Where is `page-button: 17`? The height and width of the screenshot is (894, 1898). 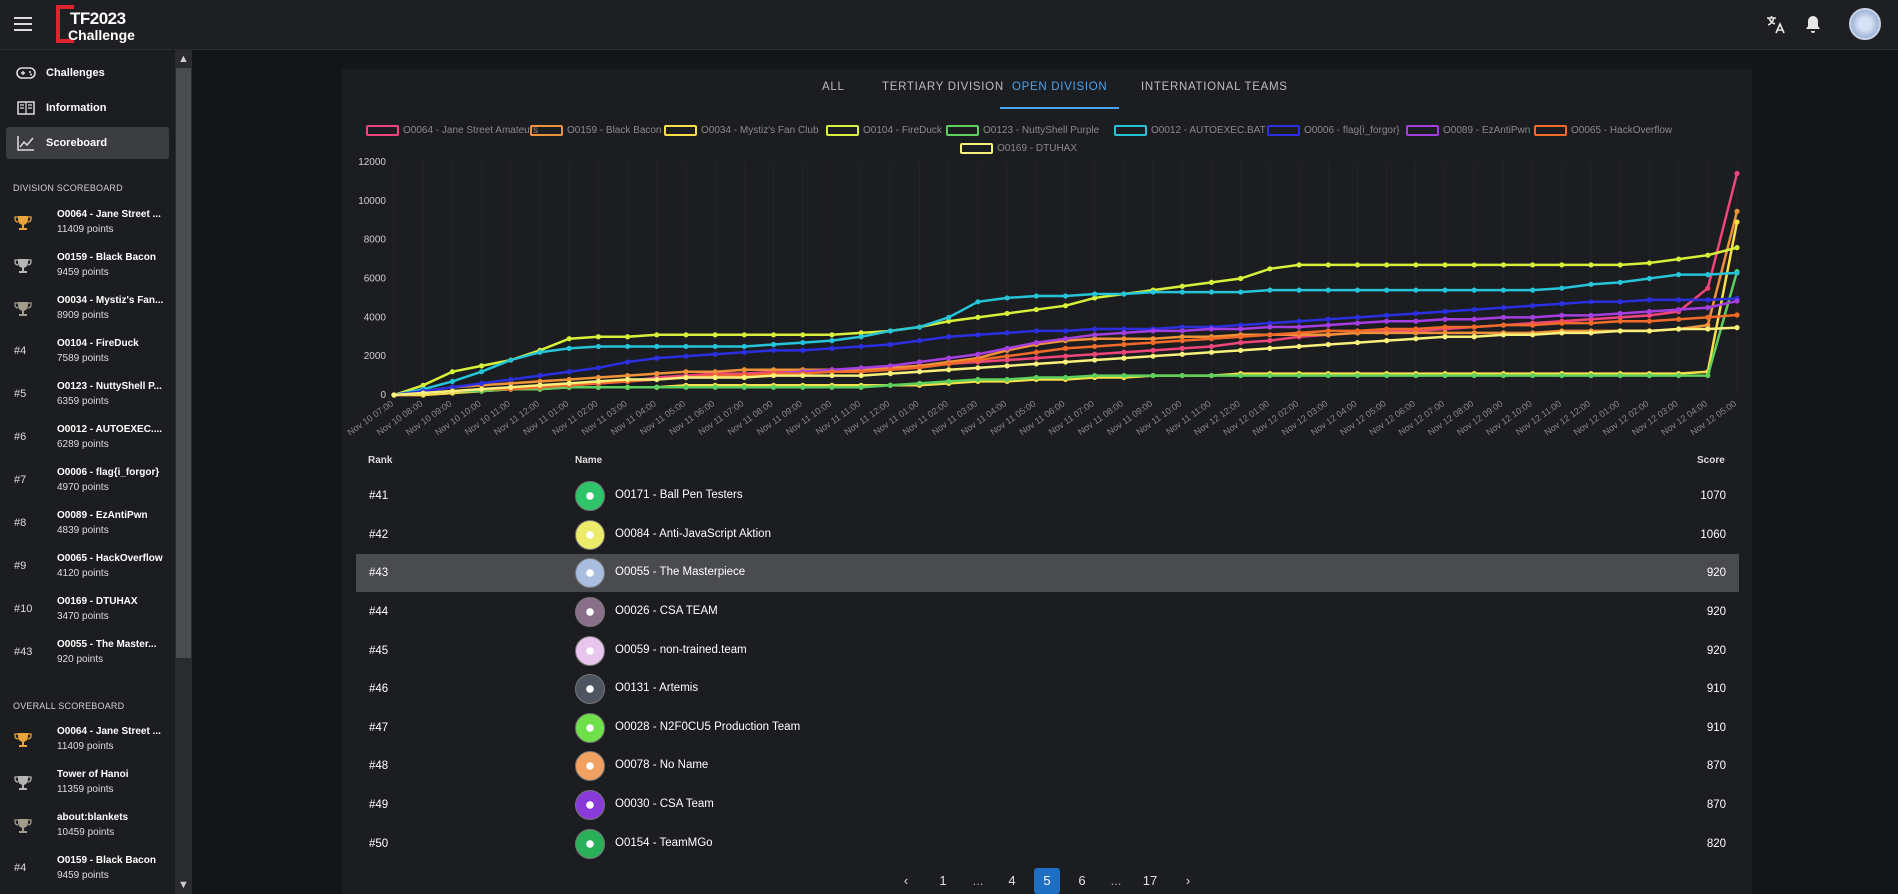 page-button: 17 is located at coordinates (1150, 881).